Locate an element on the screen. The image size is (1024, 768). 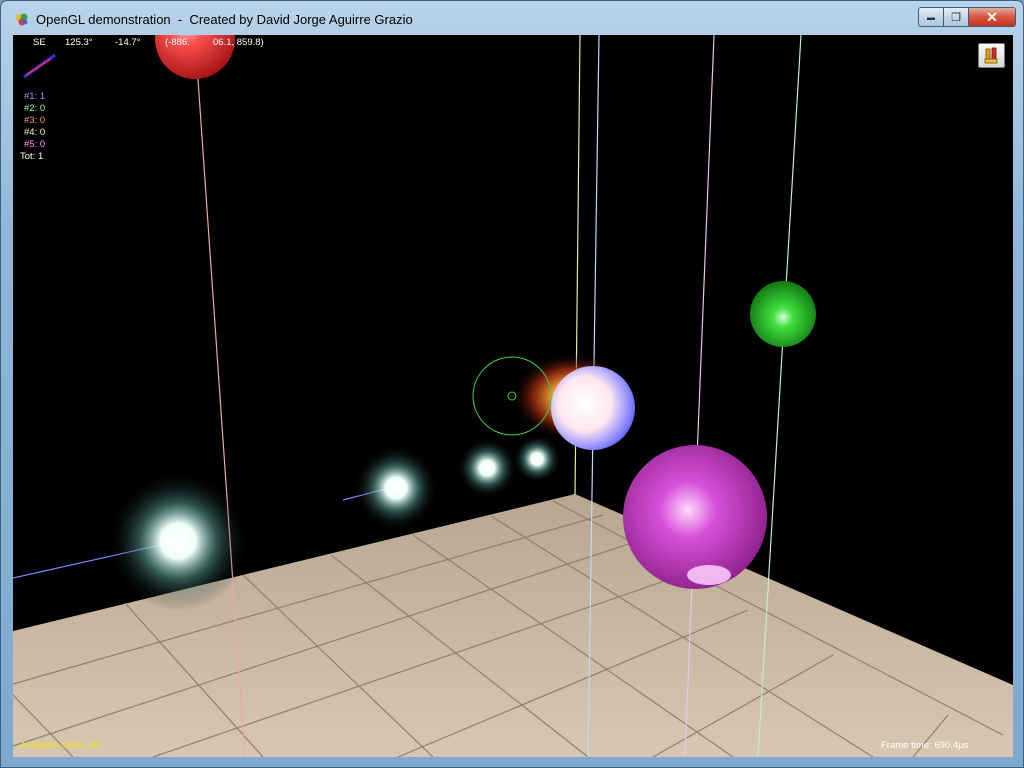
app-icon is located at coordinates (22, 19).